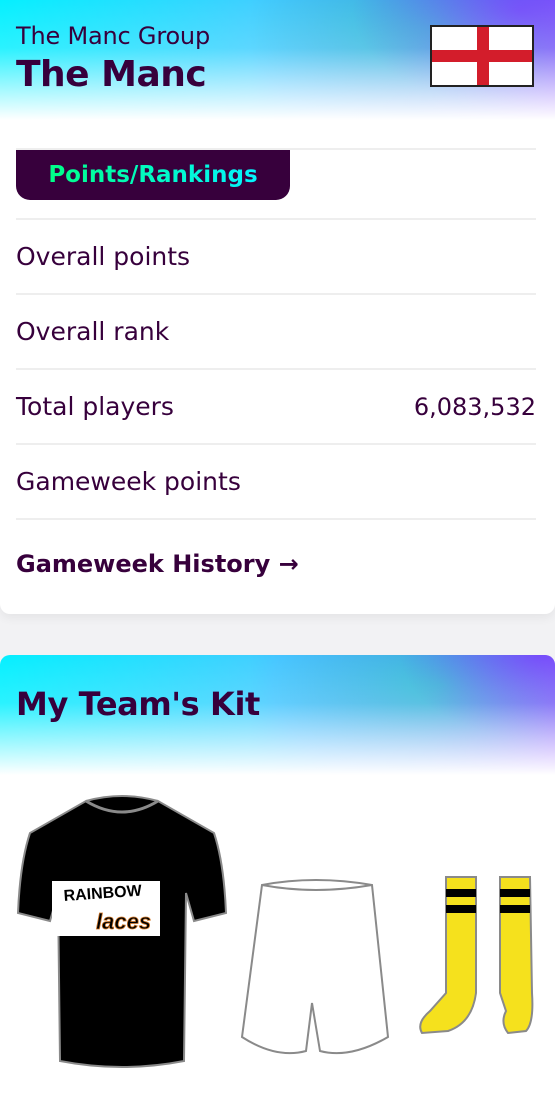 The height and width of the screenshot is (1096, 555). Describe the element at coordinates (123, 921) in the screenshot. I see `shirt-text-bottom: laces` at that location.